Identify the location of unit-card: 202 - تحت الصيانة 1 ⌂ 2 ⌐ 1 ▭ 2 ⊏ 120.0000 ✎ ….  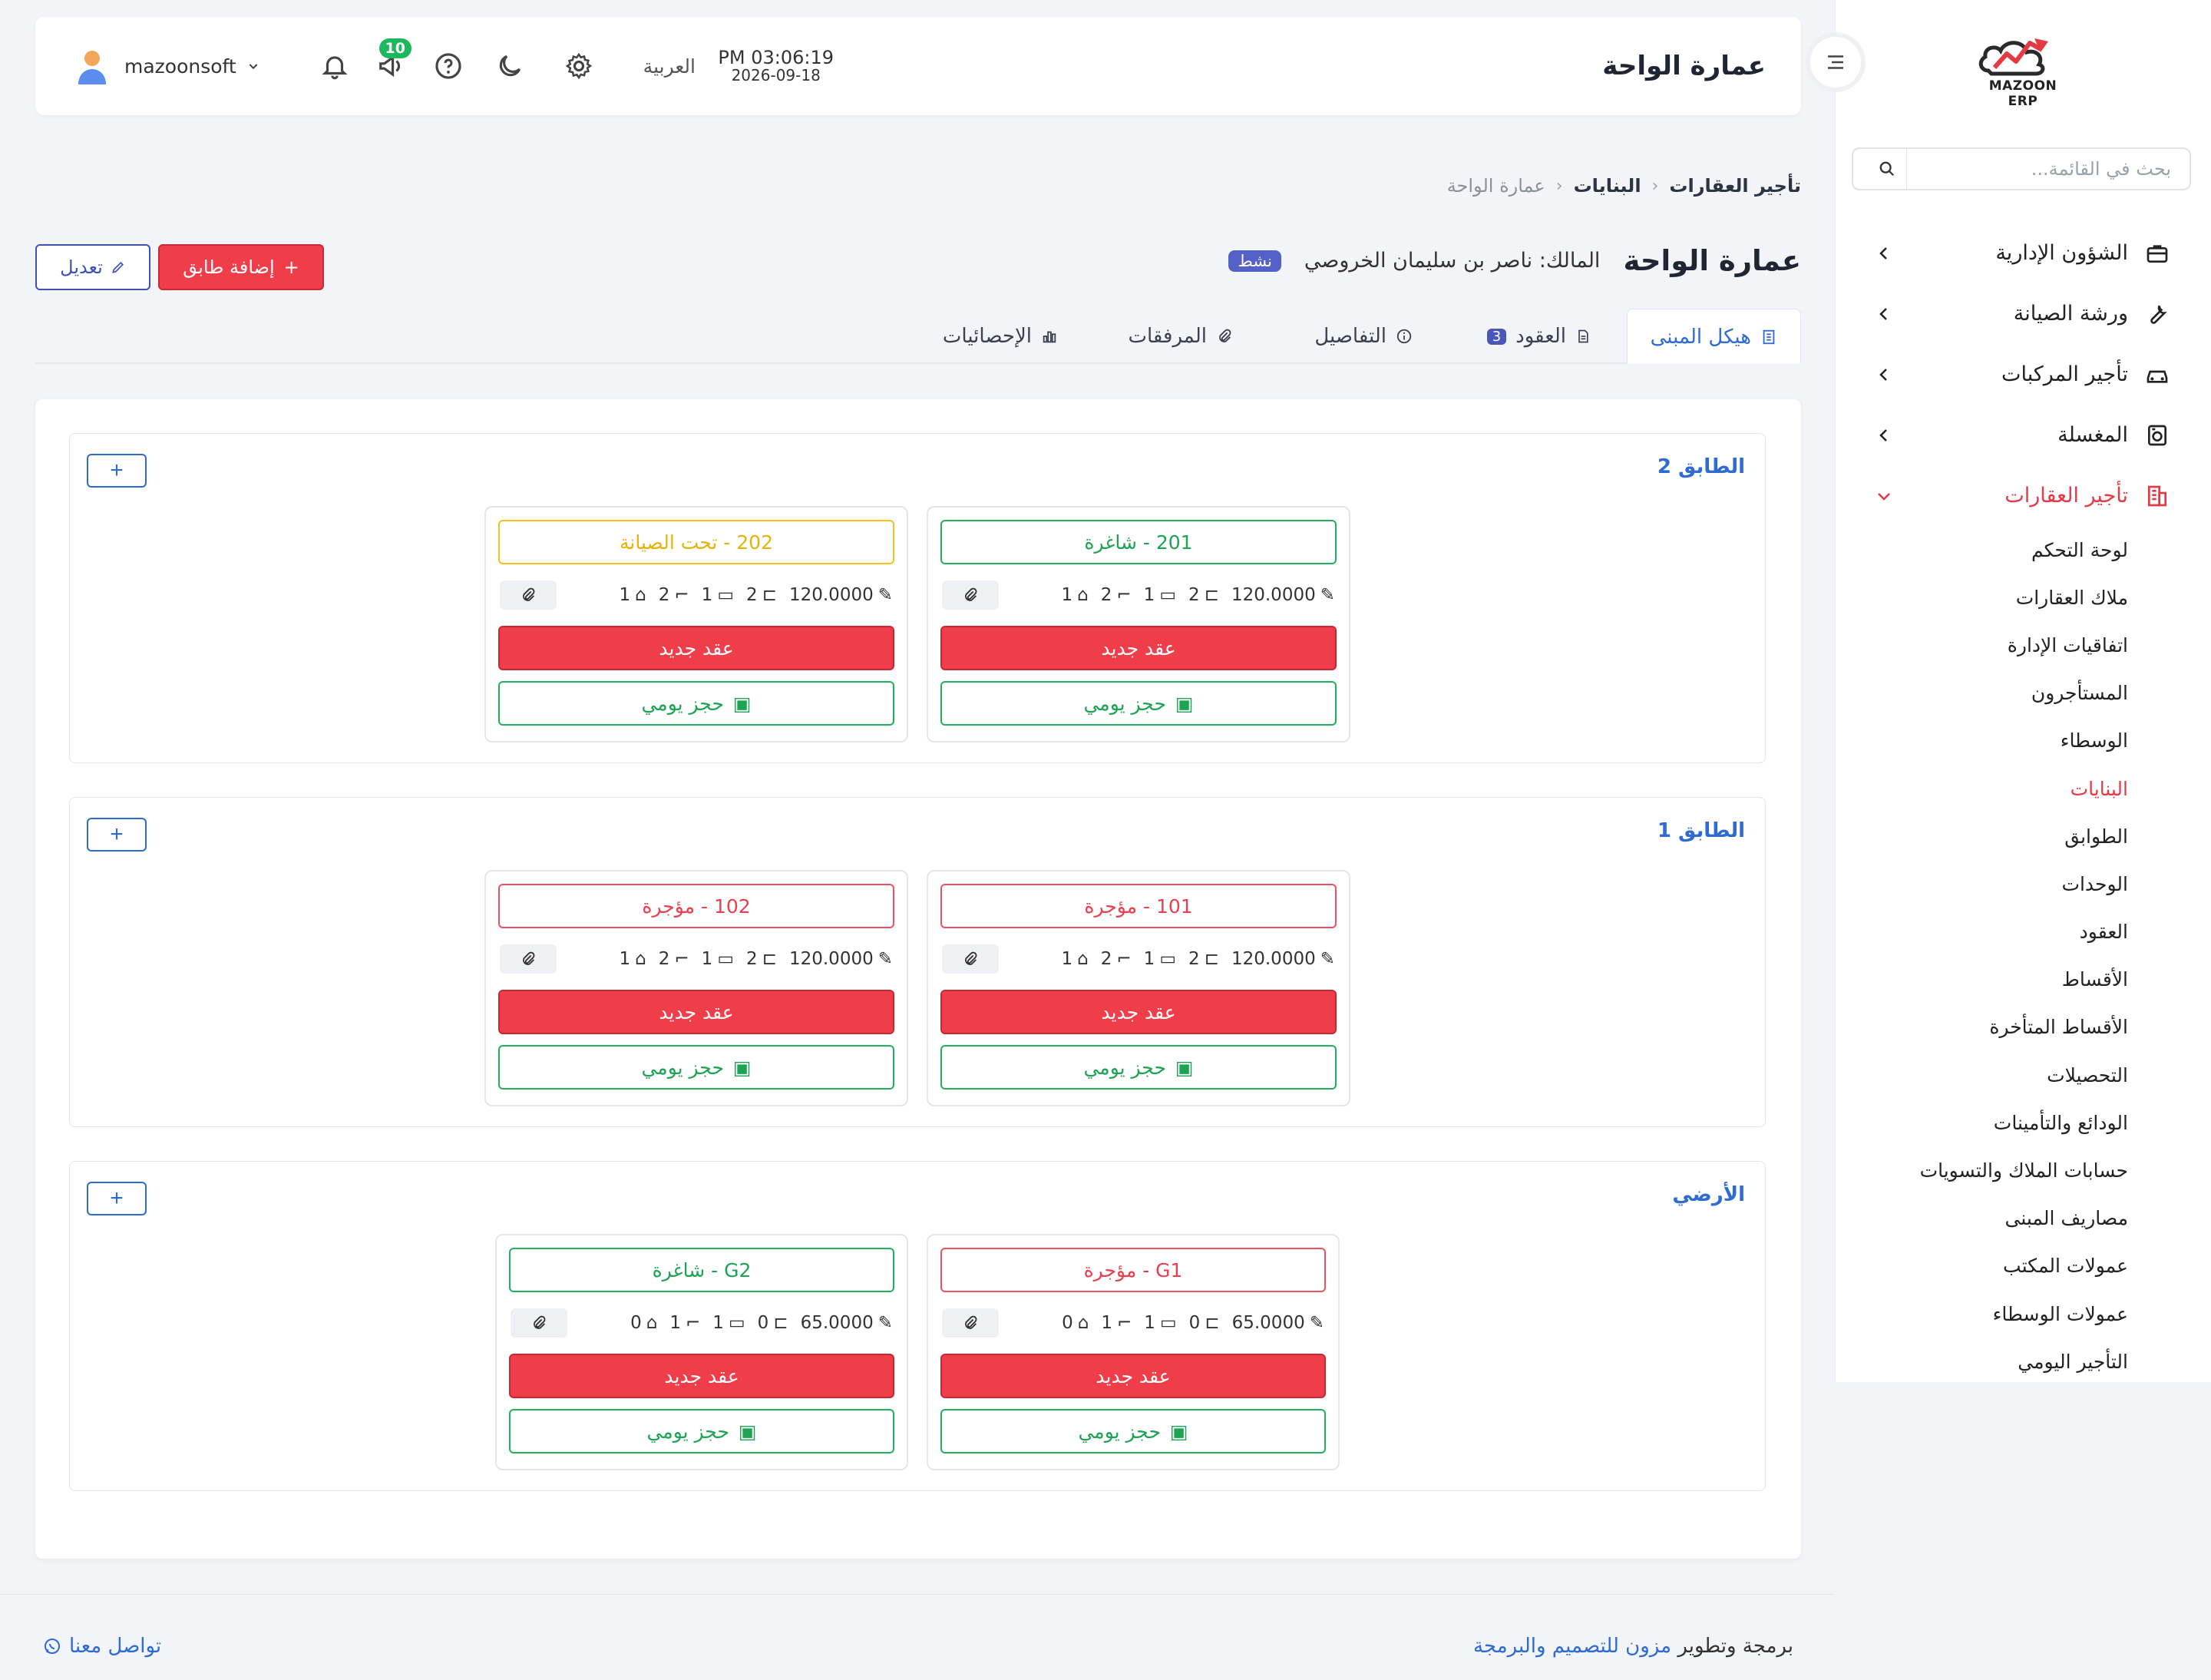
(696, 624).